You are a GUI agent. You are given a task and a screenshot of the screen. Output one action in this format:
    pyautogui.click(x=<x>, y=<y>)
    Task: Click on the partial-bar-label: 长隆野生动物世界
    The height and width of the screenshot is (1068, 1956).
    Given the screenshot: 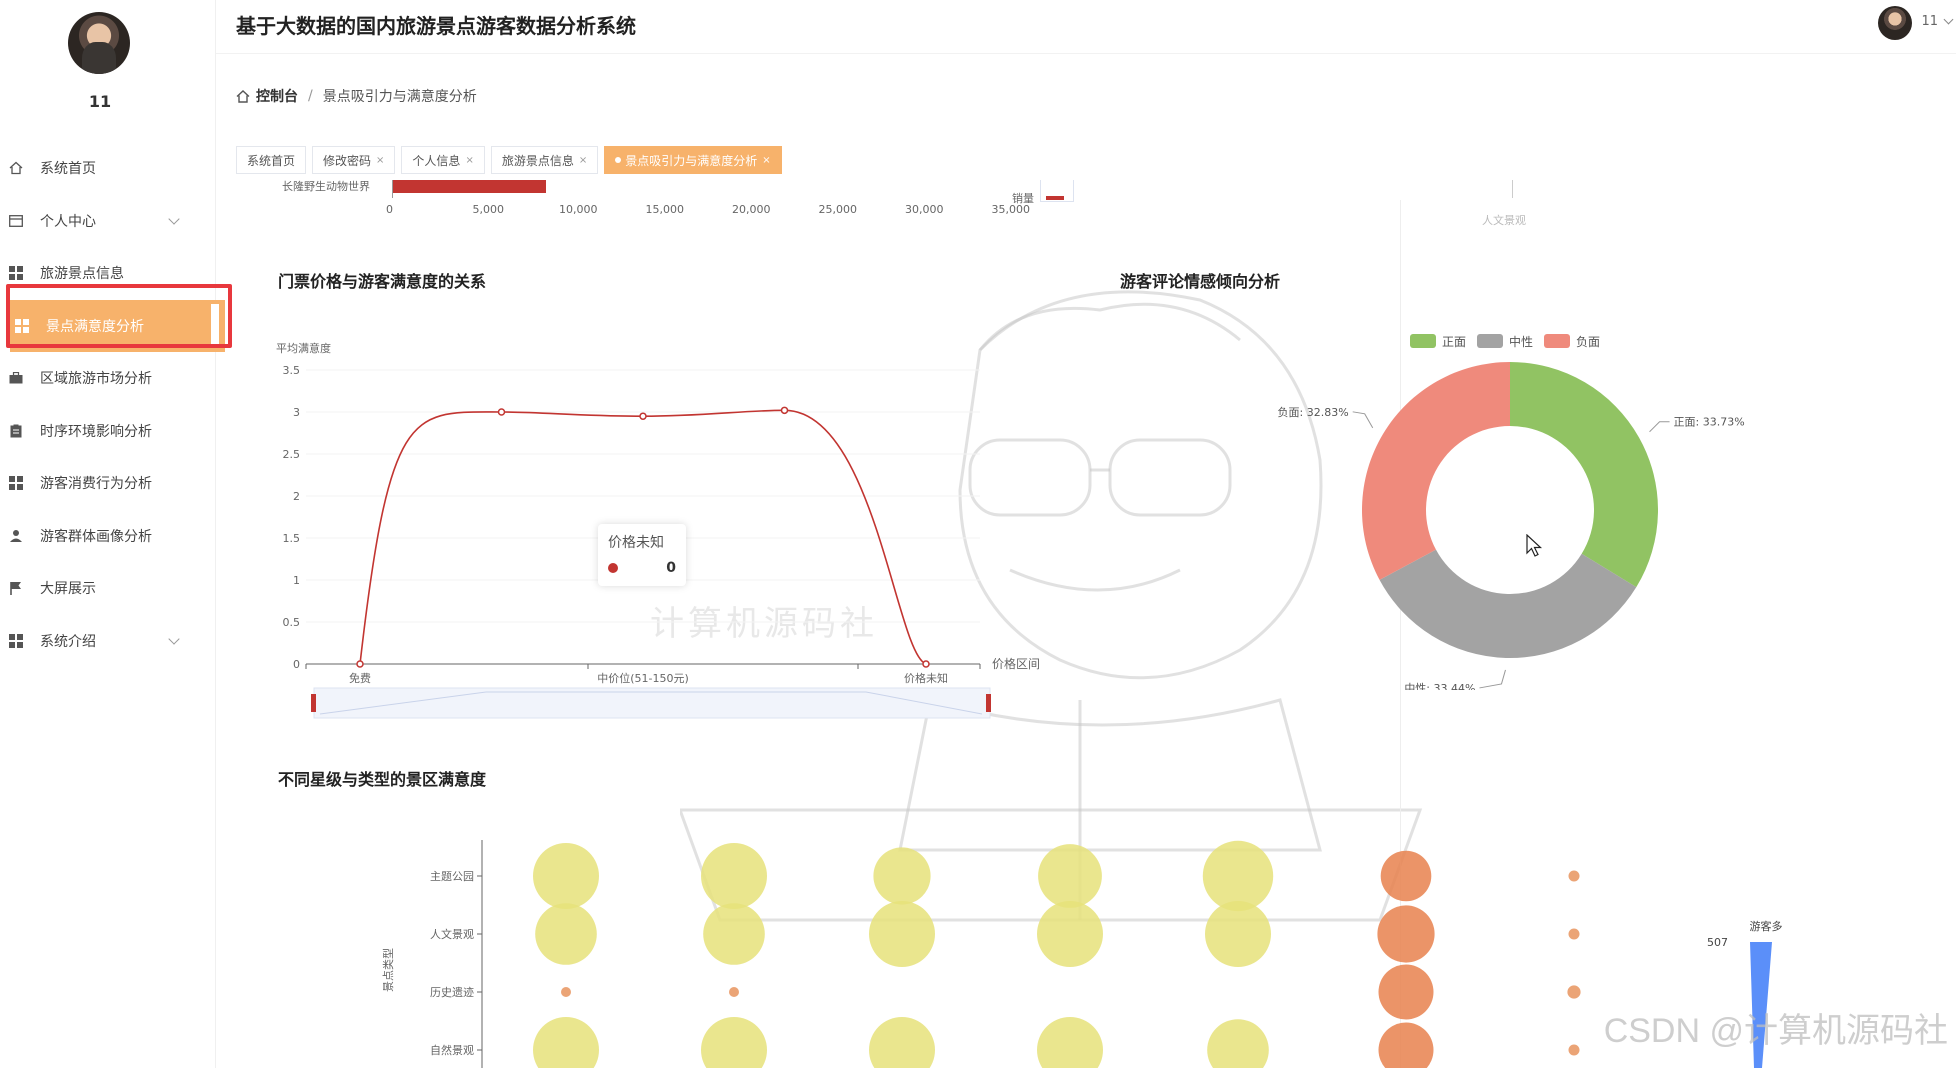 What is the action you would take?
    pyautogui.click(x=326, y=186)
    